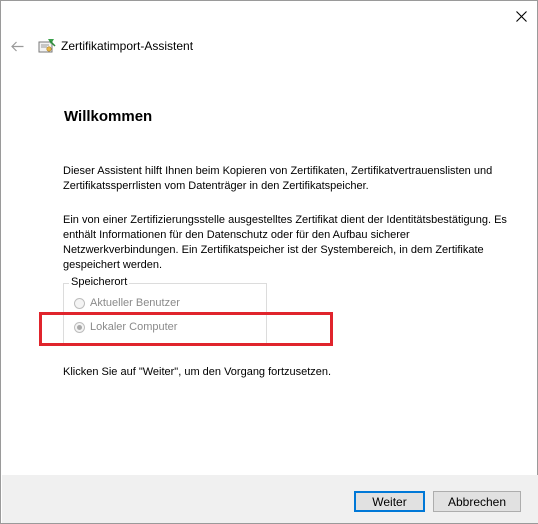 The height and width of the screenshot is (524, 538). What do you see at coordinates (108, 116) in the screenshot?
I see `page-heading: Willkommen` at bounding box center [108, 116].